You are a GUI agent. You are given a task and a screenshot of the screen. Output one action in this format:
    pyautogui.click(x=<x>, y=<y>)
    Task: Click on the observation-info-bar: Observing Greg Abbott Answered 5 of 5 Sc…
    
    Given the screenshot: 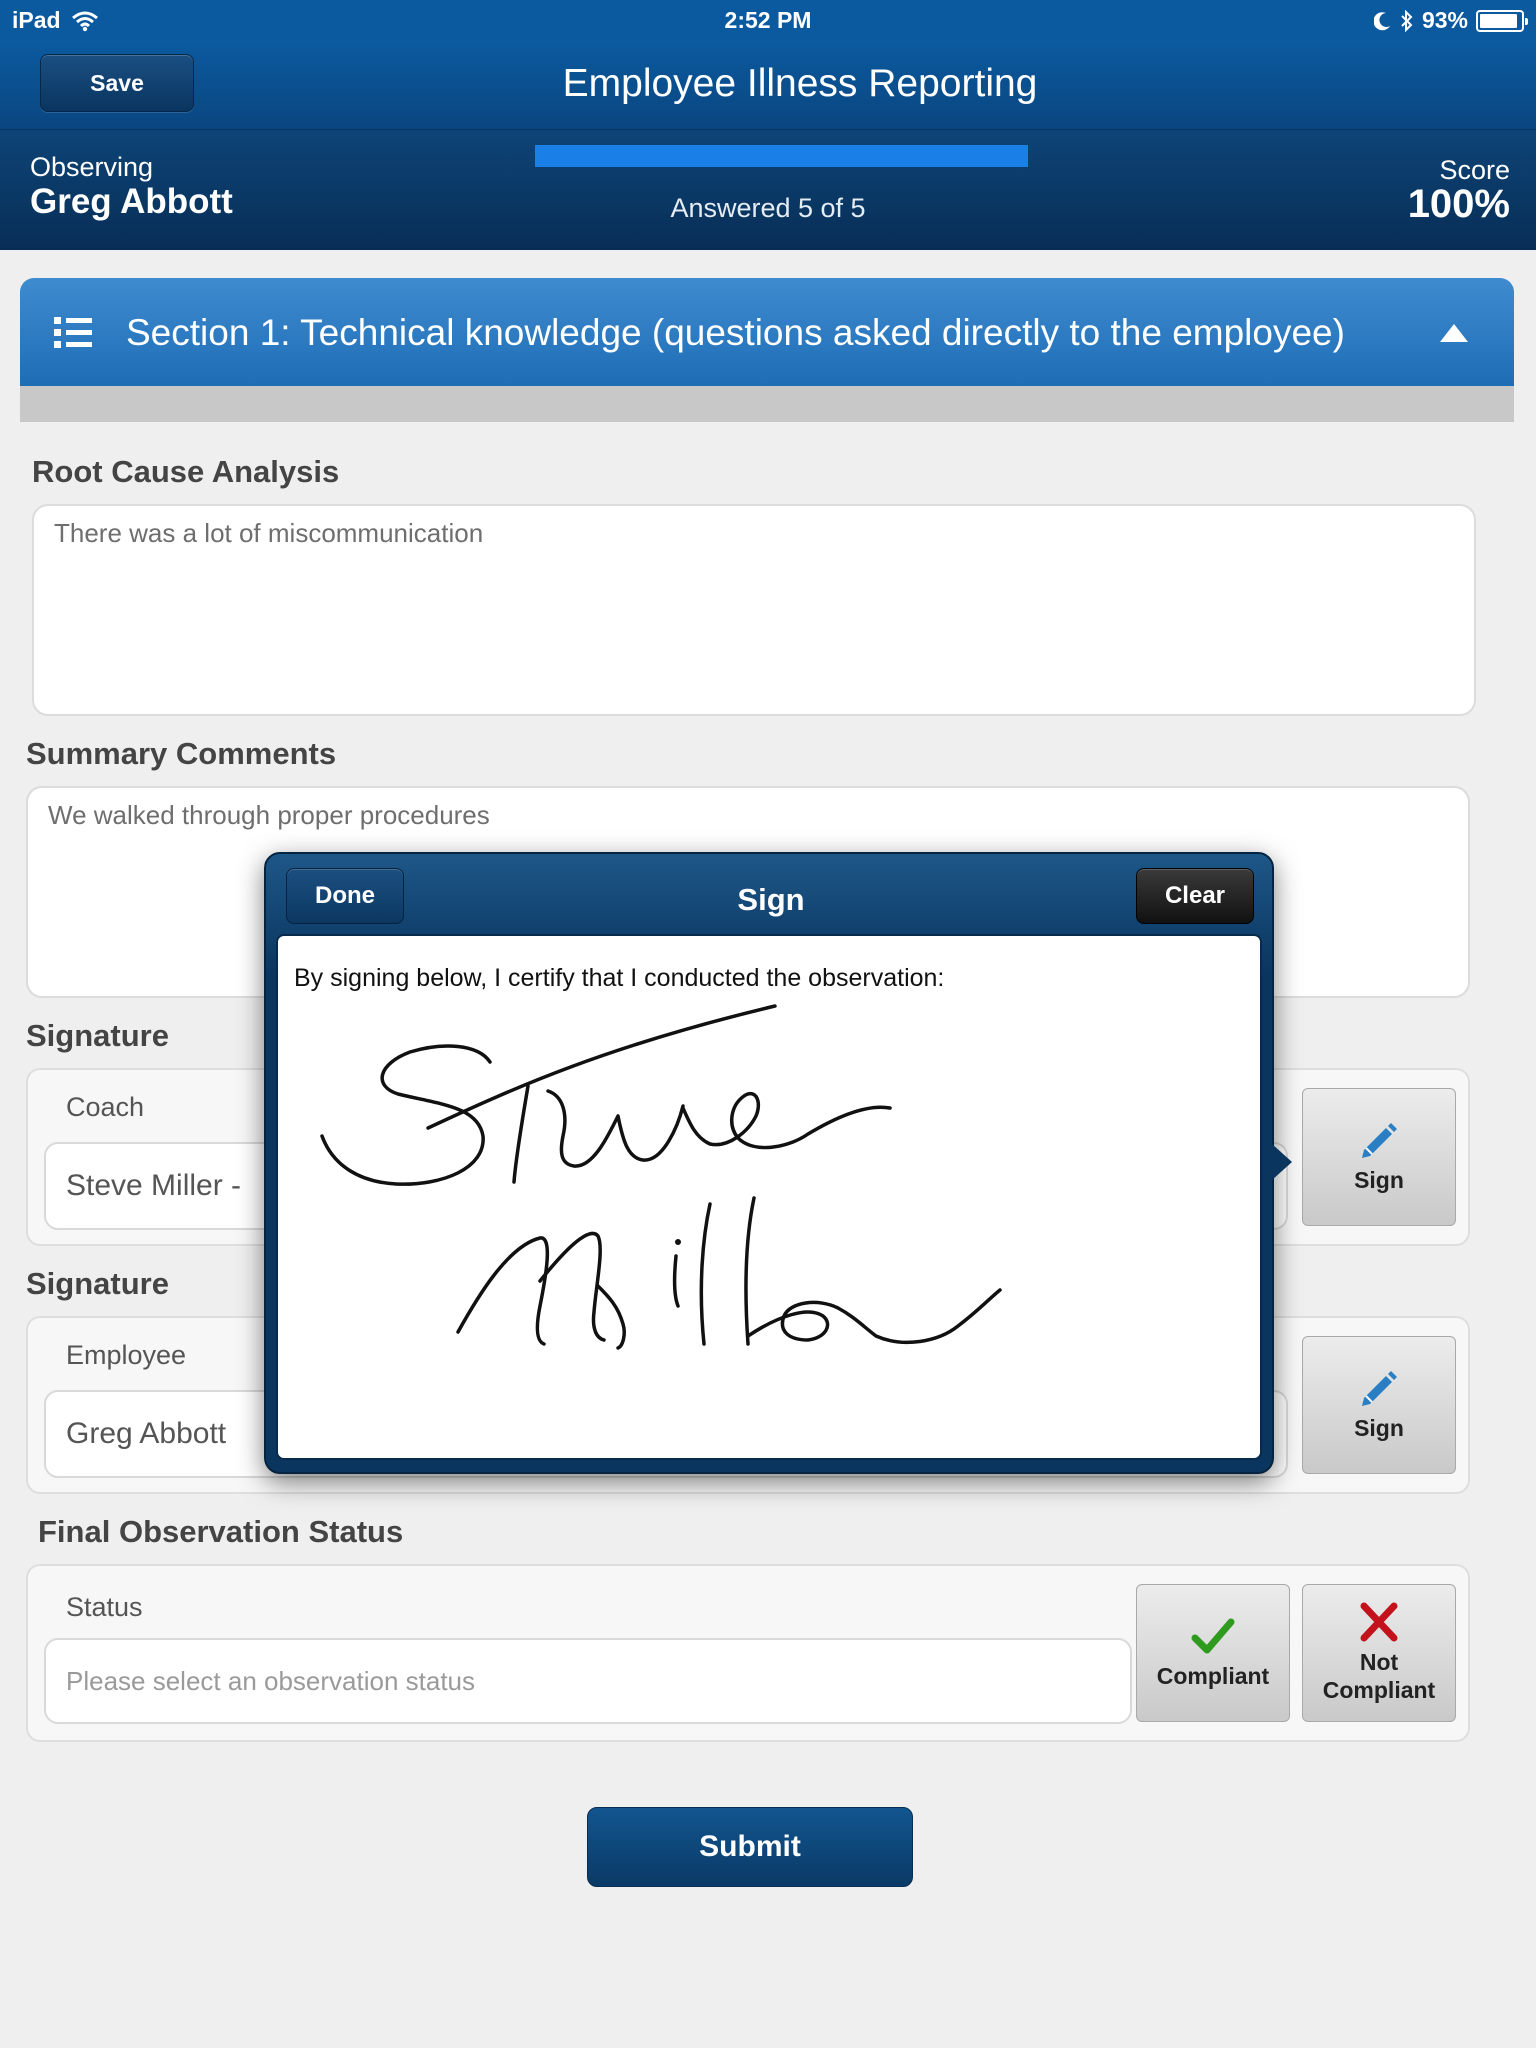 What is the action you would take?
    pyautogui.click(x=768, y=190)
    